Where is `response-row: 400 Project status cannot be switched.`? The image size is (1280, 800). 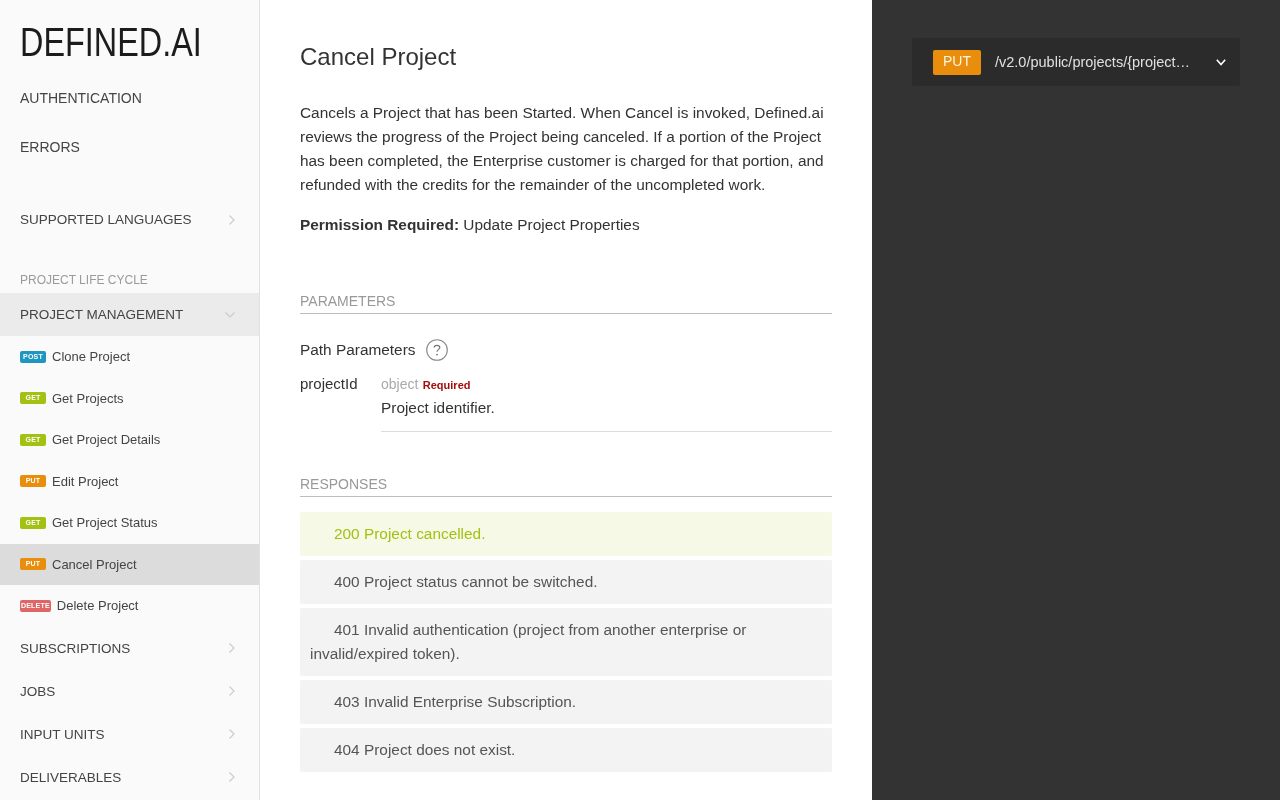
response-row: 400 Project status cannot be switched. is located at coordinates (566, 582).